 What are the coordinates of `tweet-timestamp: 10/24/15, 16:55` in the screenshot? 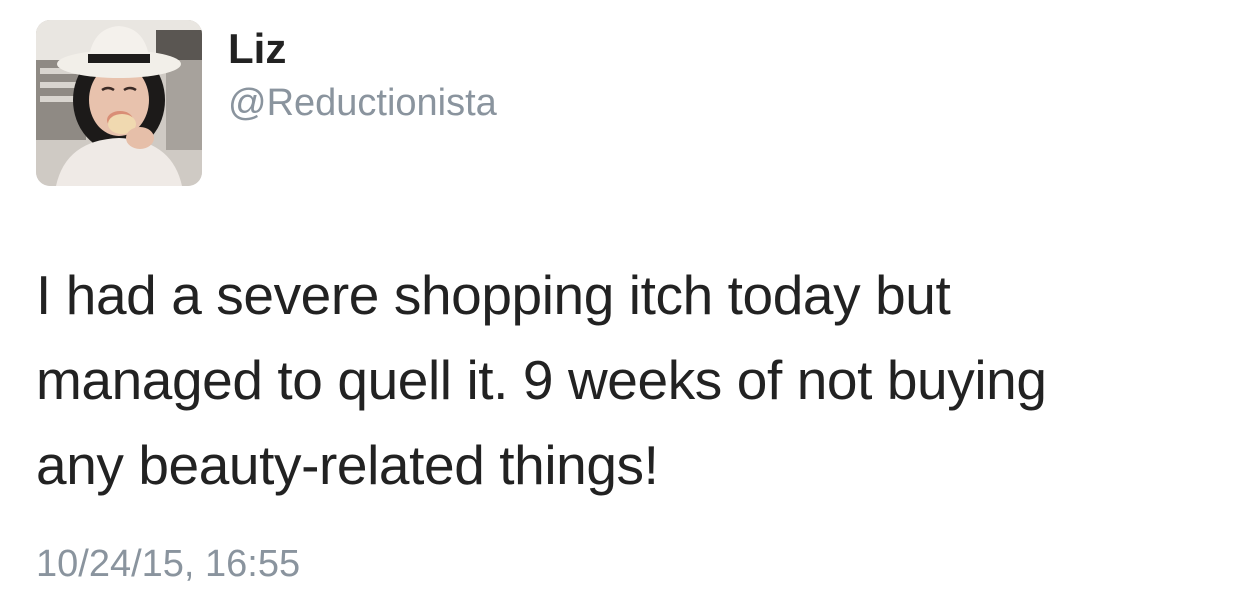 It's located at (168, 564).